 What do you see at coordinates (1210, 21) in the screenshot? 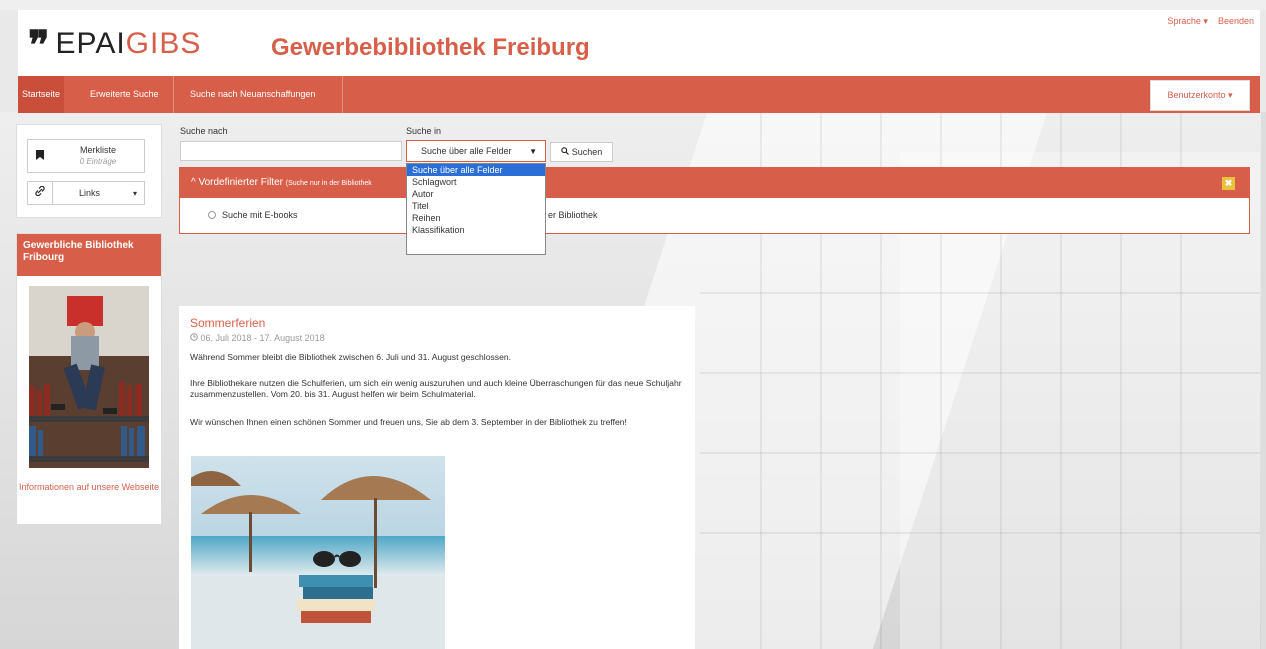
I see `top-links: Sprache ▾ Beenden` at bounding box center [1210, 21].